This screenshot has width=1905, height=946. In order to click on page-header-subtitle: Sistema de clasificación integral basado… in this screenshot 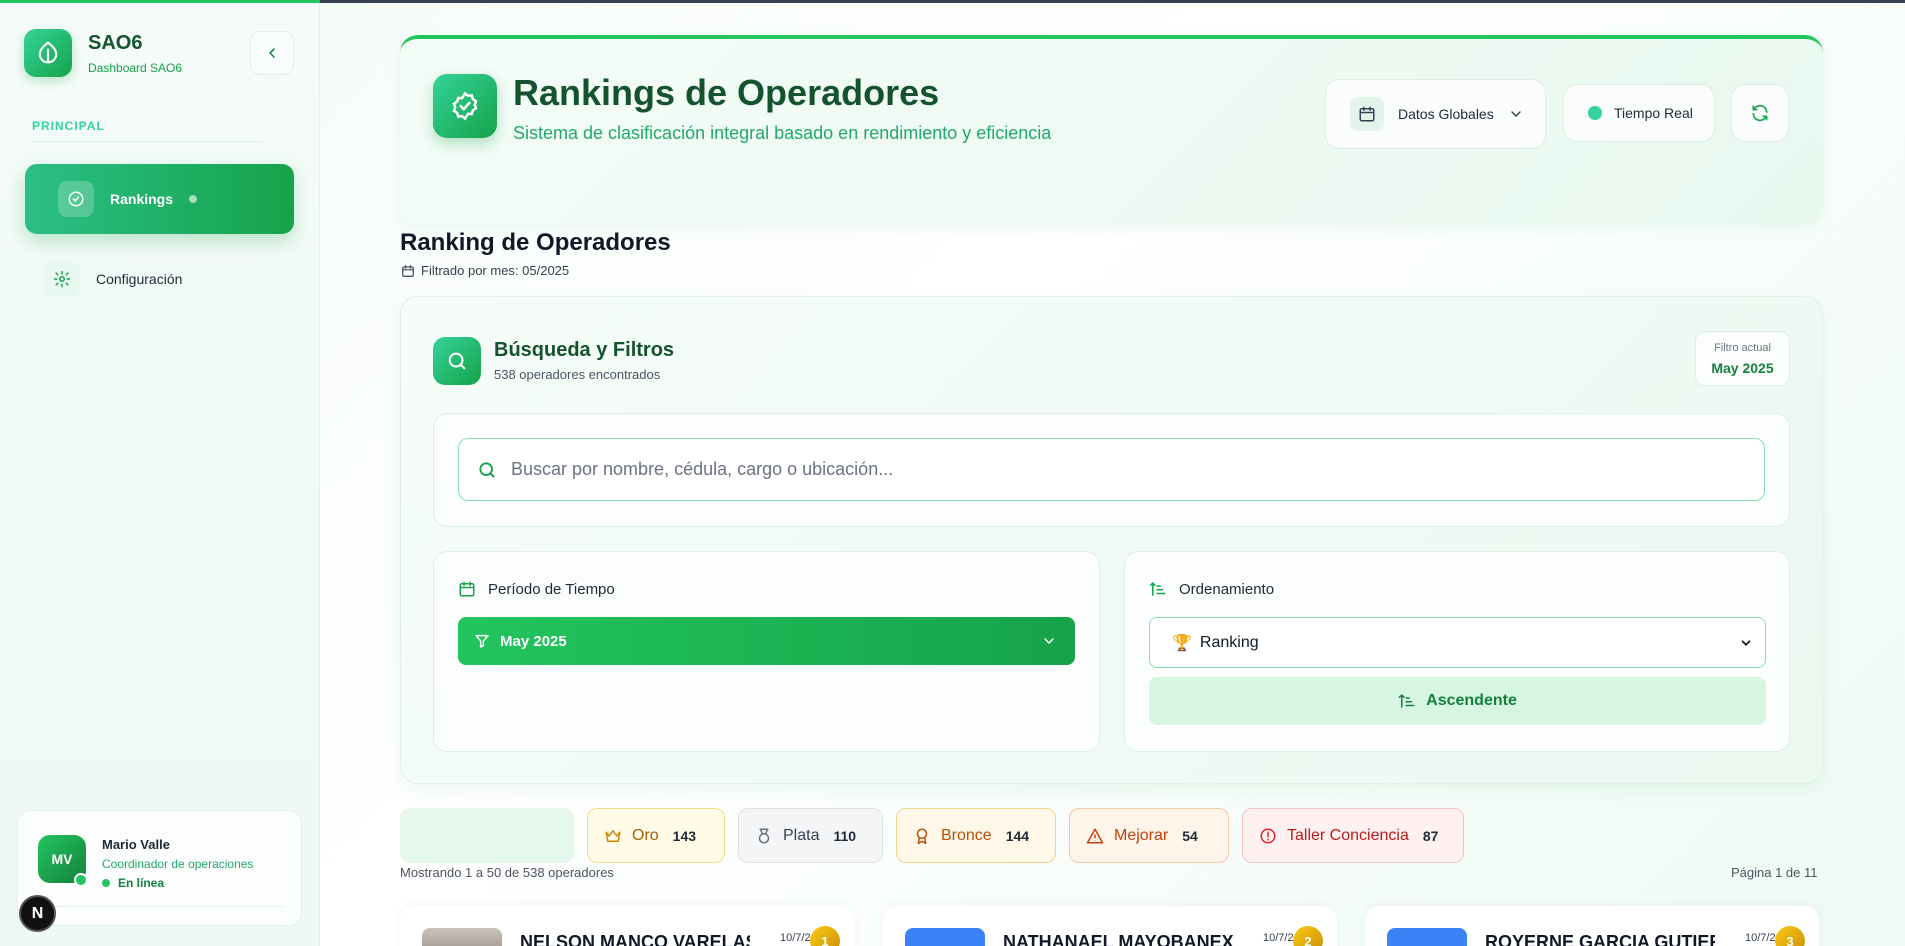, I will do `click(782, 133)`.